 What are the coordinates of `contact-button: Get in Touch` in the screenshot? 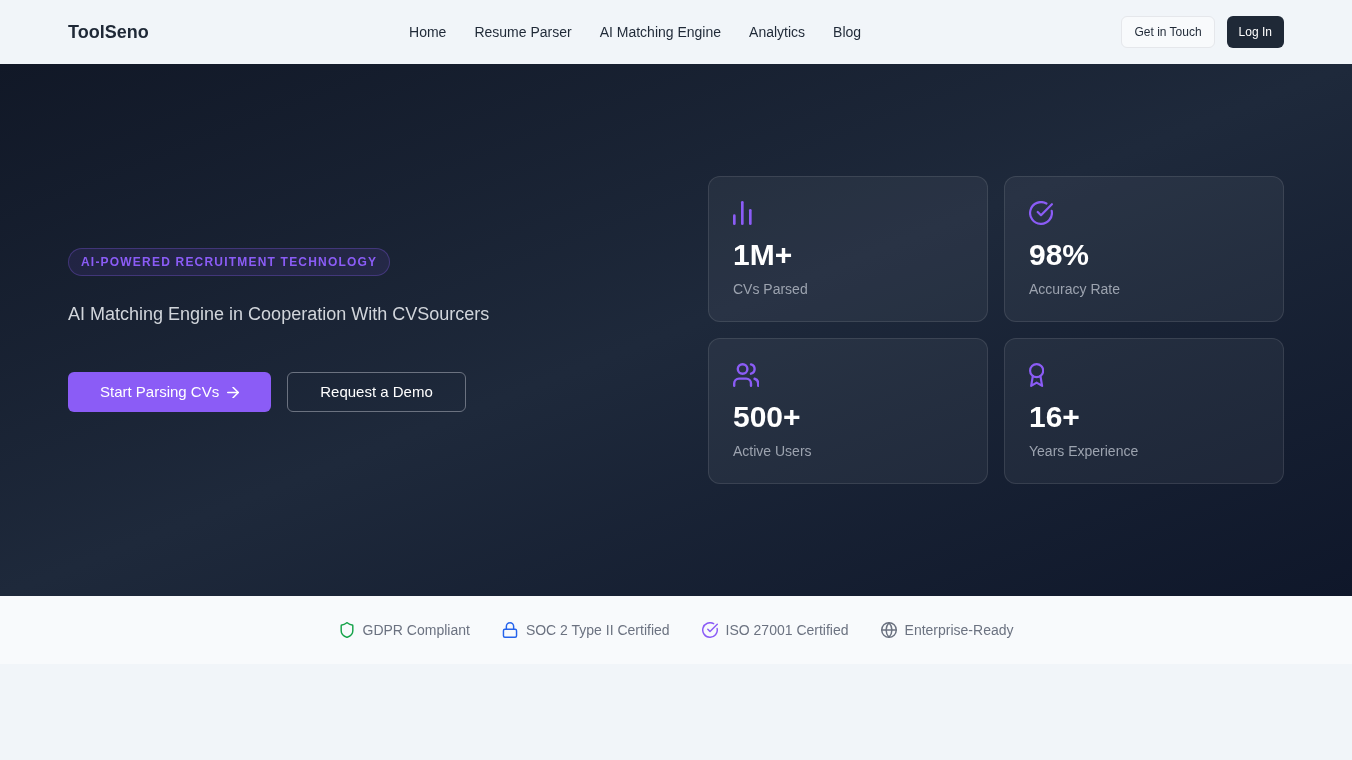 It's located at (1168, 32).